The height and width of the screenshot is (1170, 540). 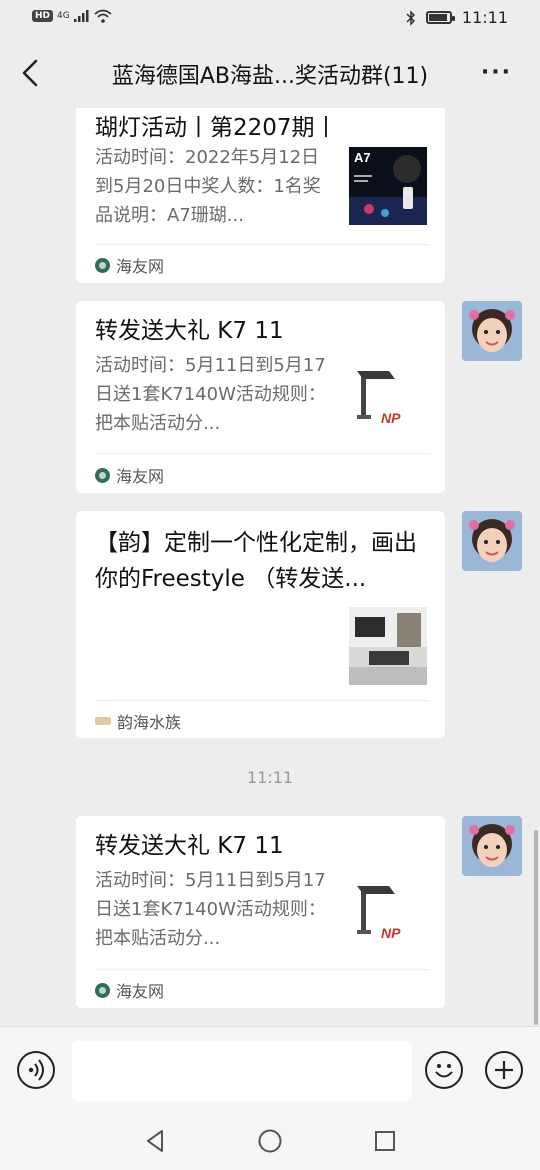 I want to click on source-name: 韵海水族, so click(x=149, y=722).